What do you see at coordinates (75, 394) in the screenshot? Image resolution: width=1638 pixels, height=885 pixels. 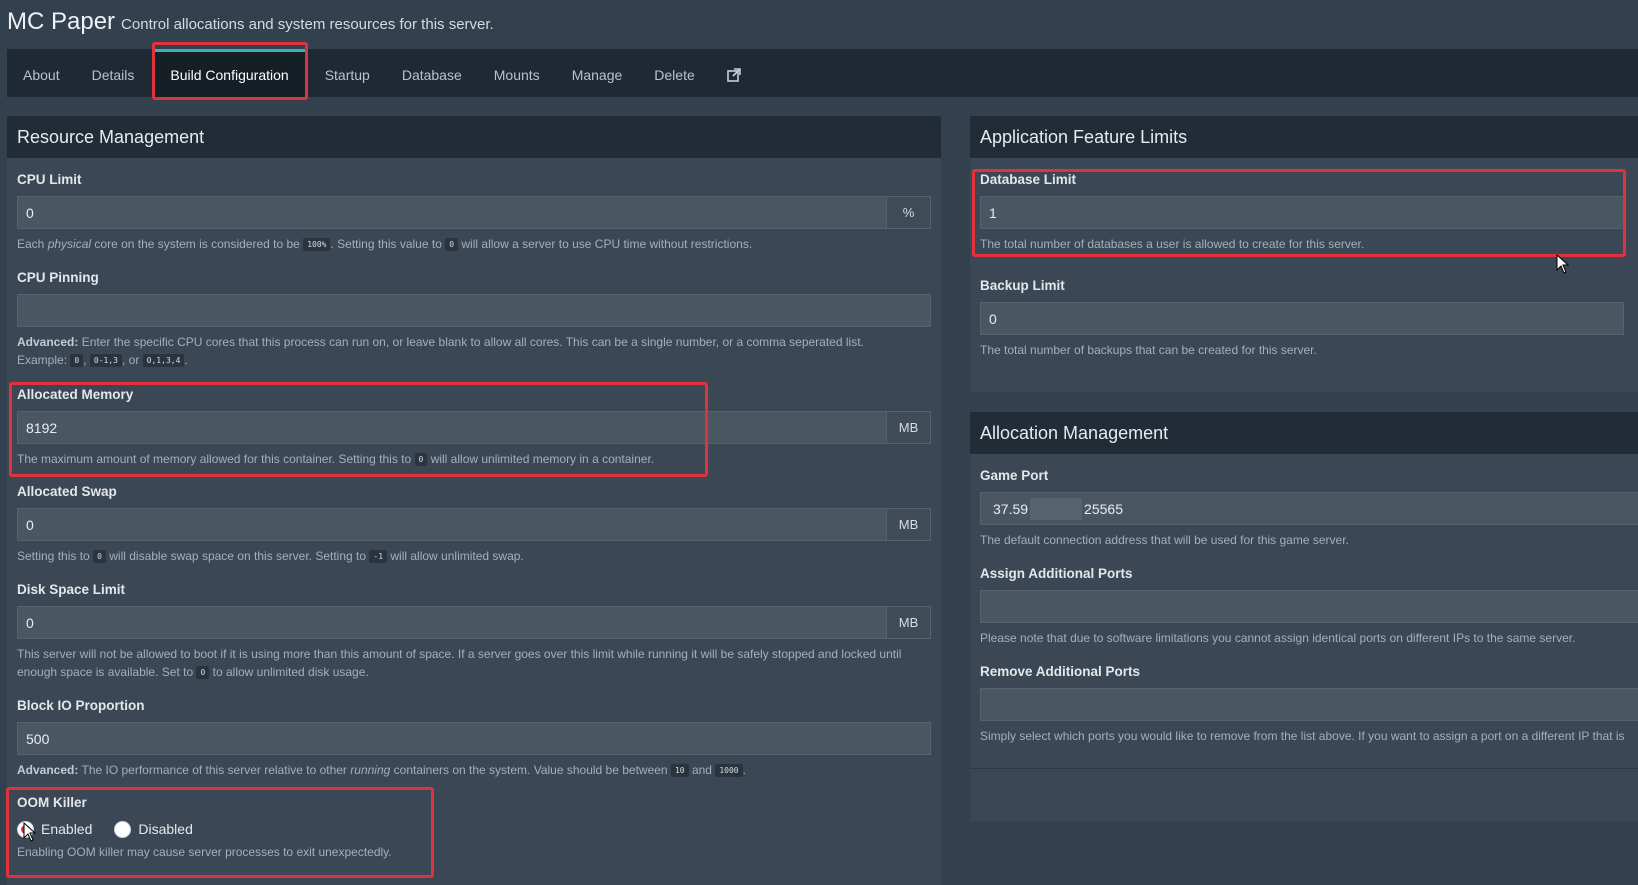 I see `memory-label: Allocated Memory` at bounding box center [75, 394].